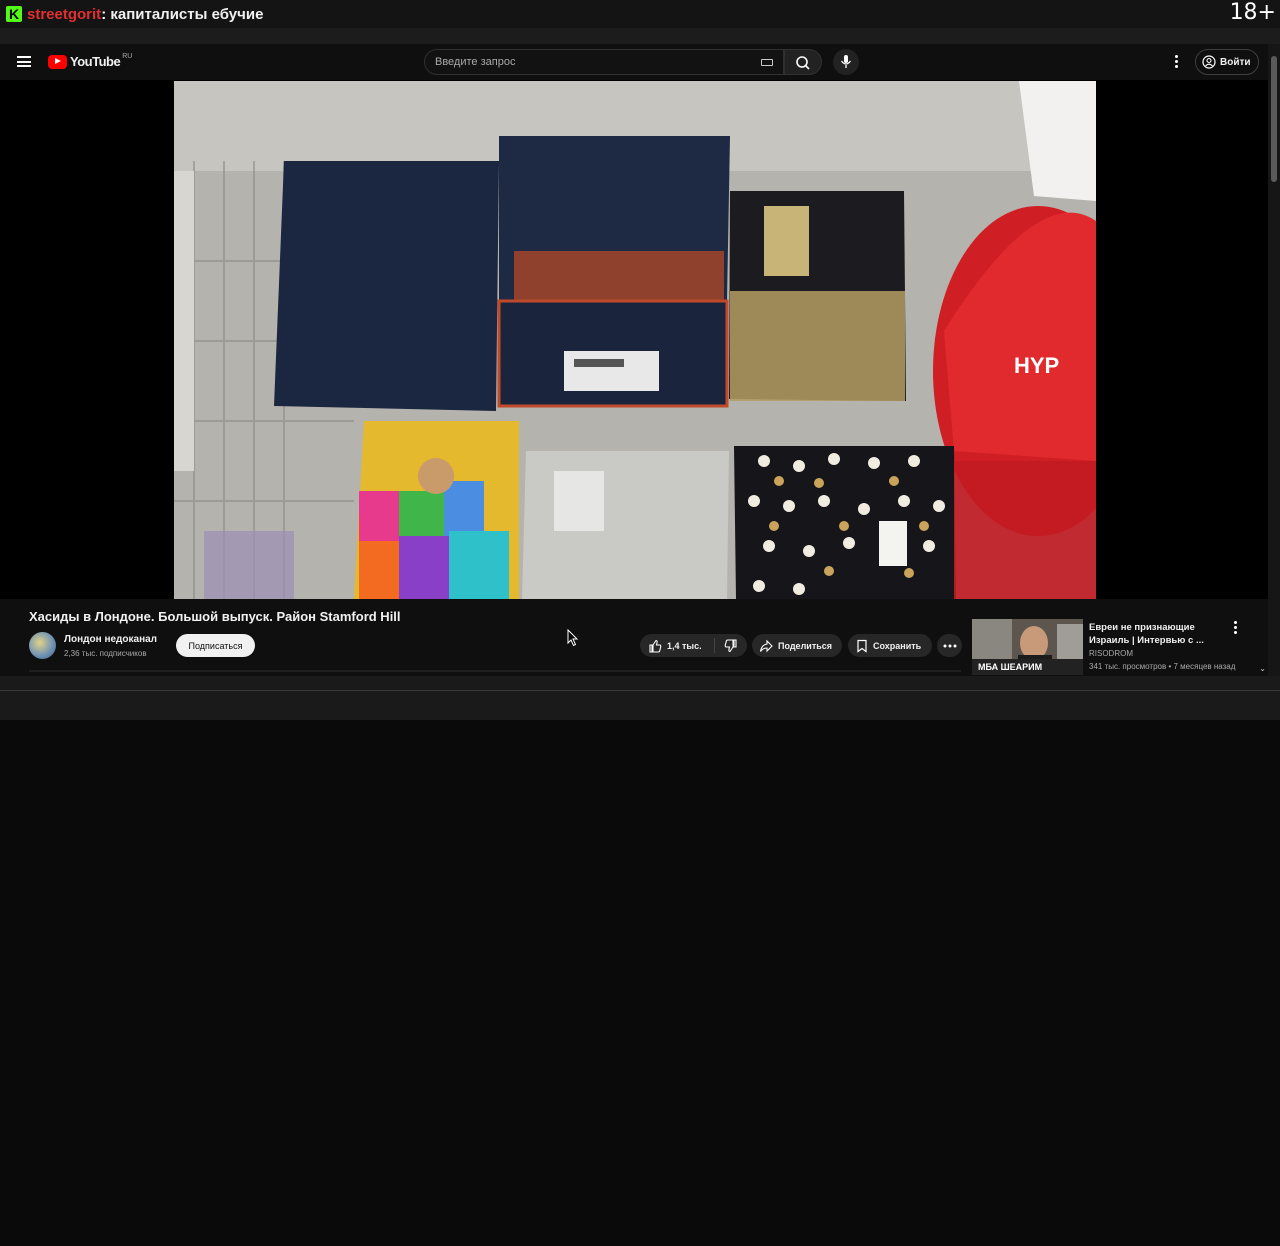 The height and width of the screenshot is (1246, 1280). What do you see at coordinates (110, 639) in the screenshot?
I see `channel-name: Лондон недоканал` at bounding box center [110, 639].